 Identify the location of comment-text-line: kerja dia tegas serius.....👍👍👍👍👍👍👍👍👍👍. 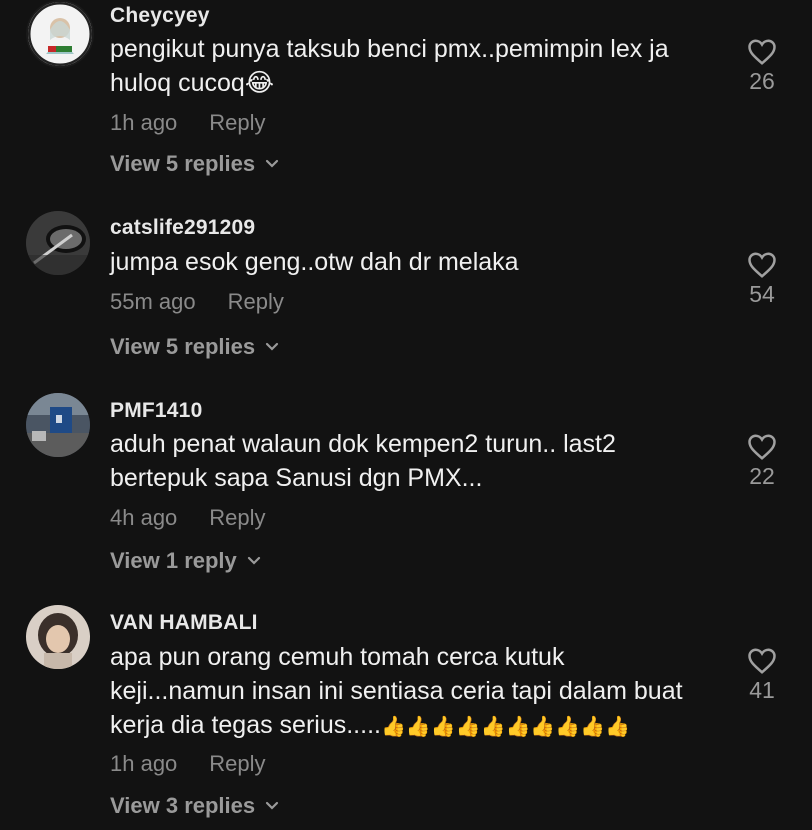
(420, 725).